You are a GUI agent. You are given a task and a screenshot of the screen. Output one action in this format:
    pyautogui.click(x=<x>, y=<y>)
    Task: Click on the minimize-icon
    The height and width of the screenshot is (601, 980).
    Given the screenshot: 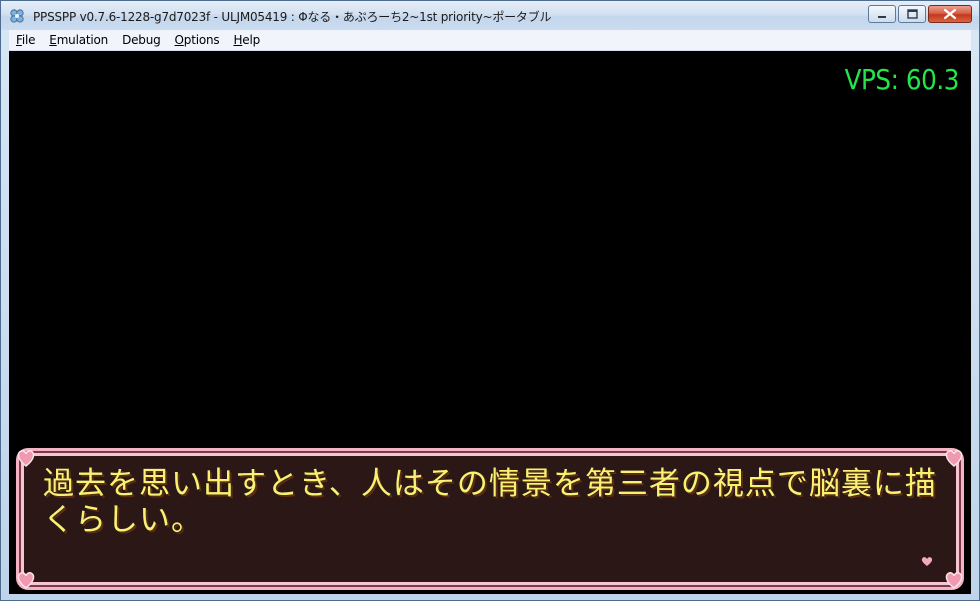 What is the action you would take?
    pyautogui.click(x=882, y=17)
    